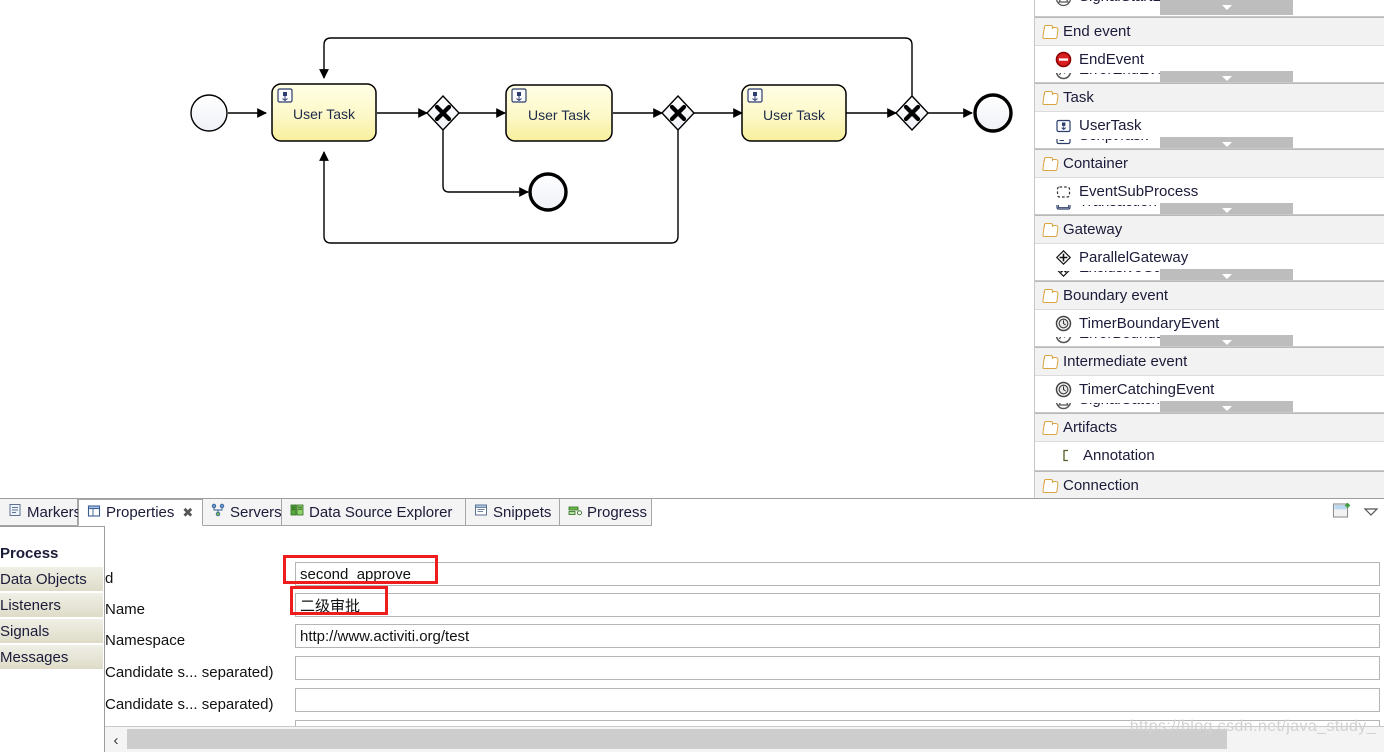 The height and width of the screenshot is (752, 1384). What do you see at coordinates (256, 512) in the screenshot?
I see `tab-label: Servers` at bounding box center [256, 512].